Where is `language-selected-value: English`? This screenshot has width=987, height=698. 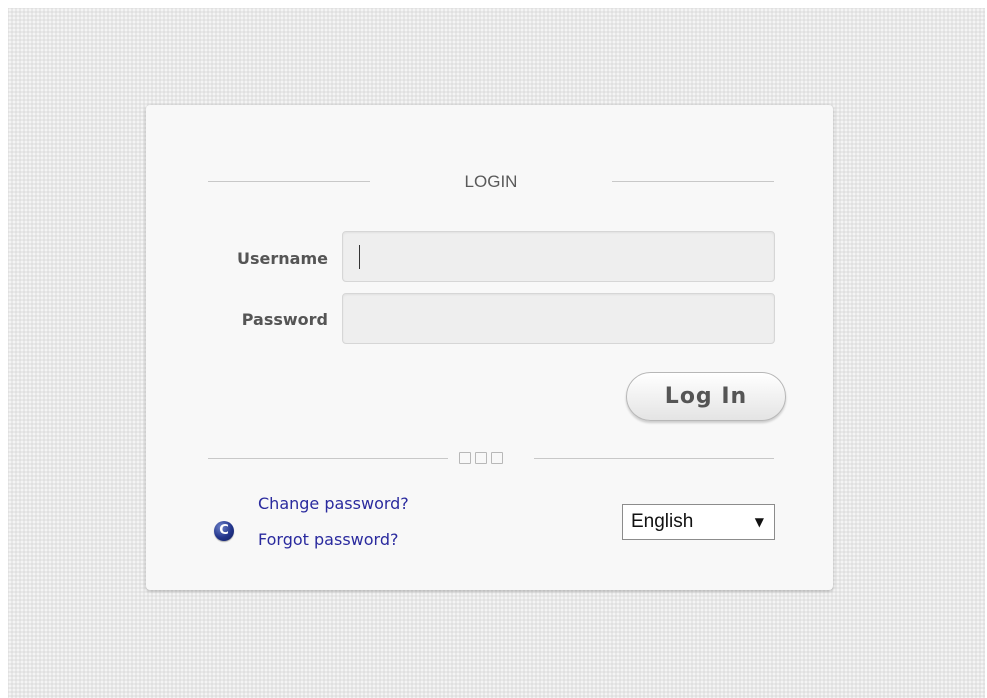 language-selected-value: English is located at coordinates (662, 521).